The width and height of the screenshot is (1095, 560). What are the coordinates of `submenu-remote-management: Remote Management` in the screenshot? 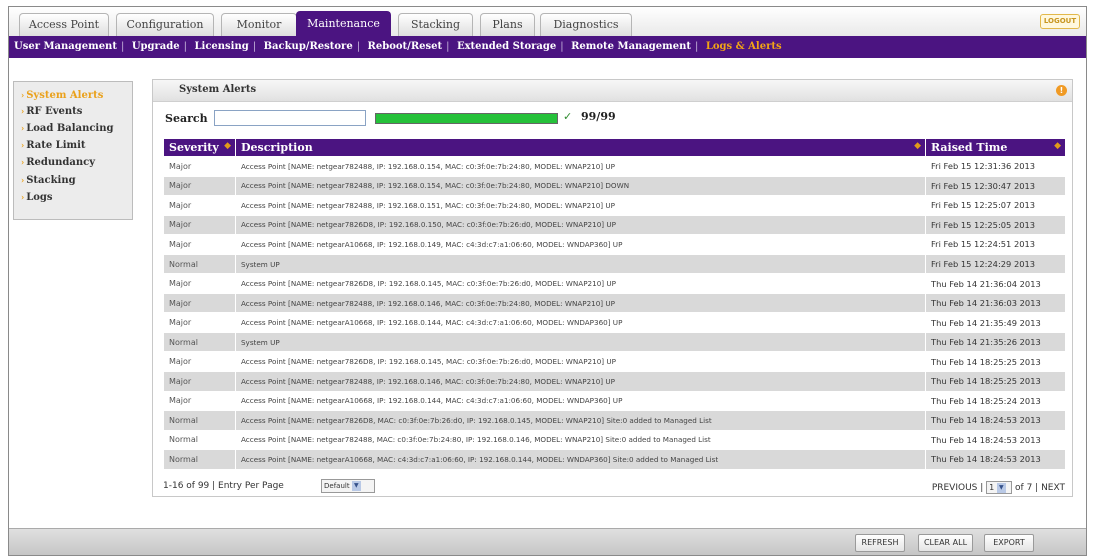 It's located at (631, 46).